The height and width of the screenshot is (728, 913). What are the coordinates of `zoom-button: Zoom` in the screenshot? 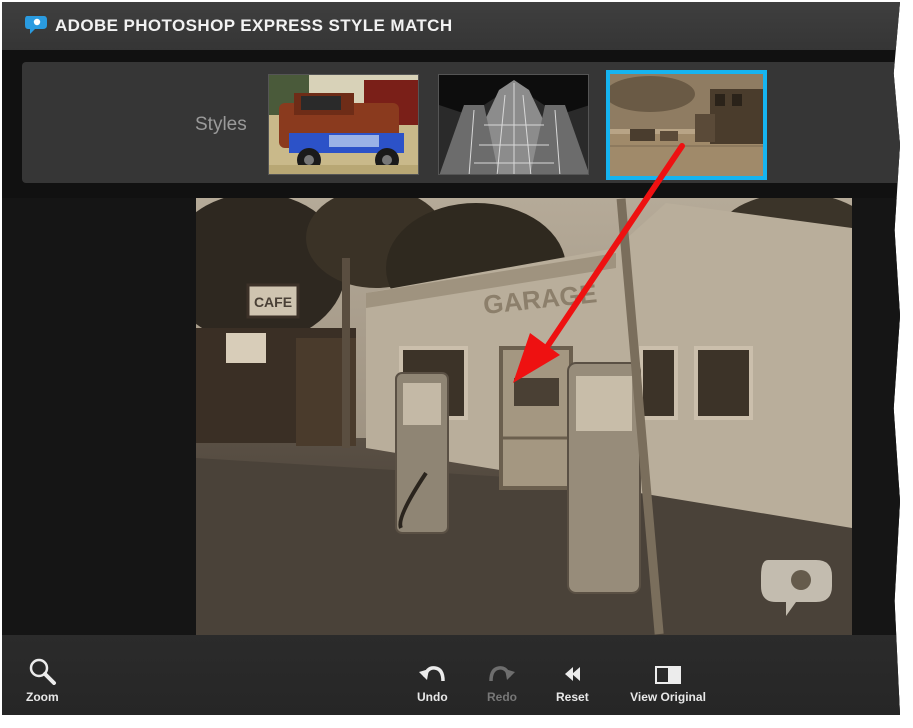 It's located at (42, 680).